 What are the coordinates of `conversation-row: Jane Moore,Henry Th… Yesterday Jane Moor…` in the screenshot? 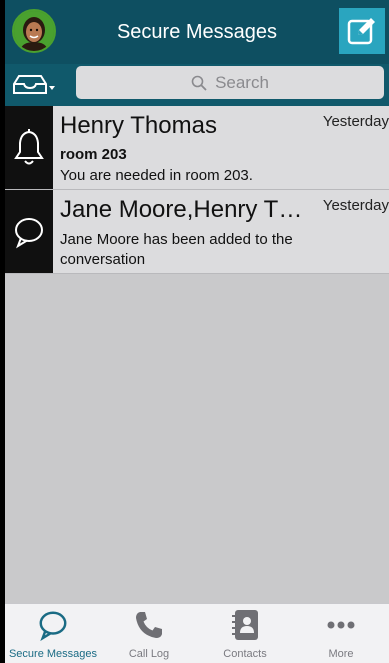 It's located at (197, 232).